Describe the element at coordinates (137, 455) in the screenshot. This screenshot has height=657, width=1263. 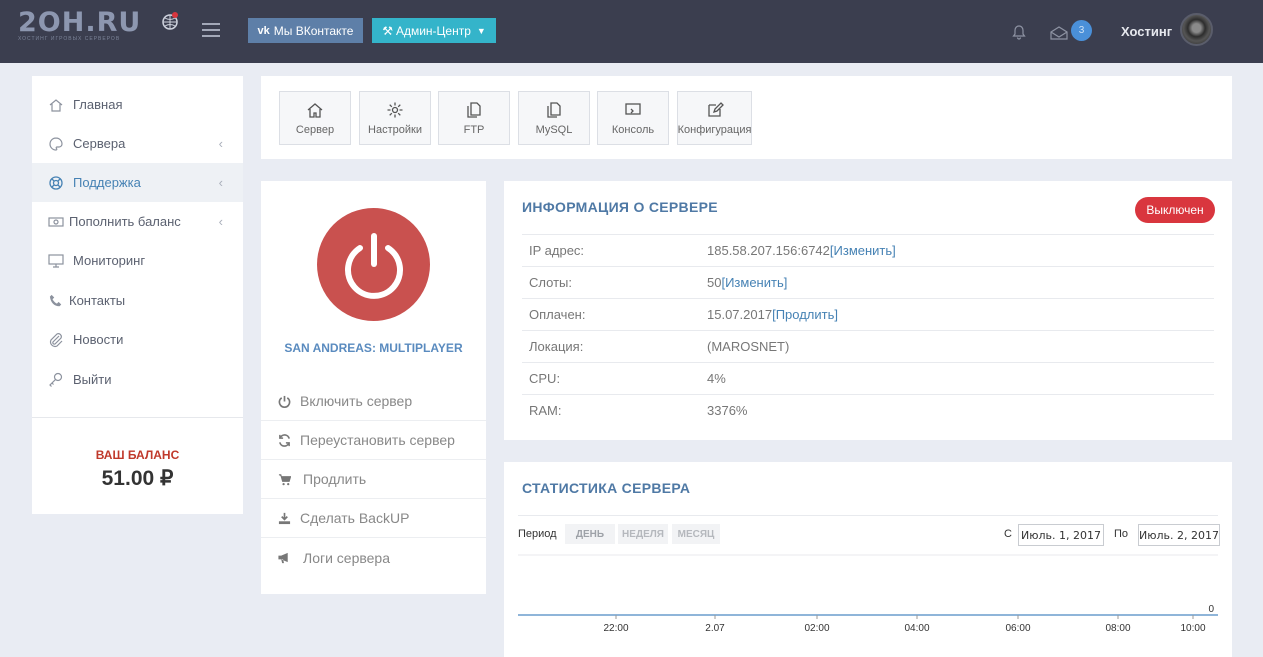
I see `balance-label: ВАШ БАЛАНС` at that location.